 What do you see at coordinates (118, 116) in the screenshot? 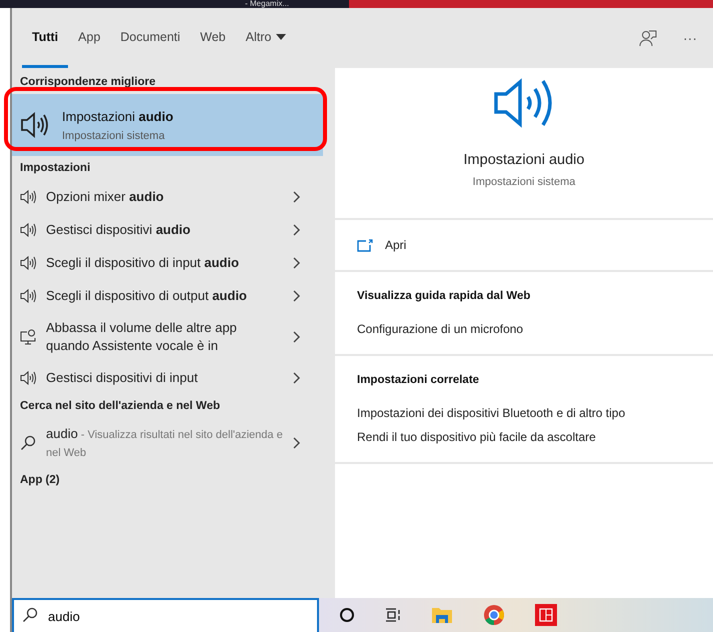
I see `result-title: Impostazioni audio` at bounding box center [118, 116].